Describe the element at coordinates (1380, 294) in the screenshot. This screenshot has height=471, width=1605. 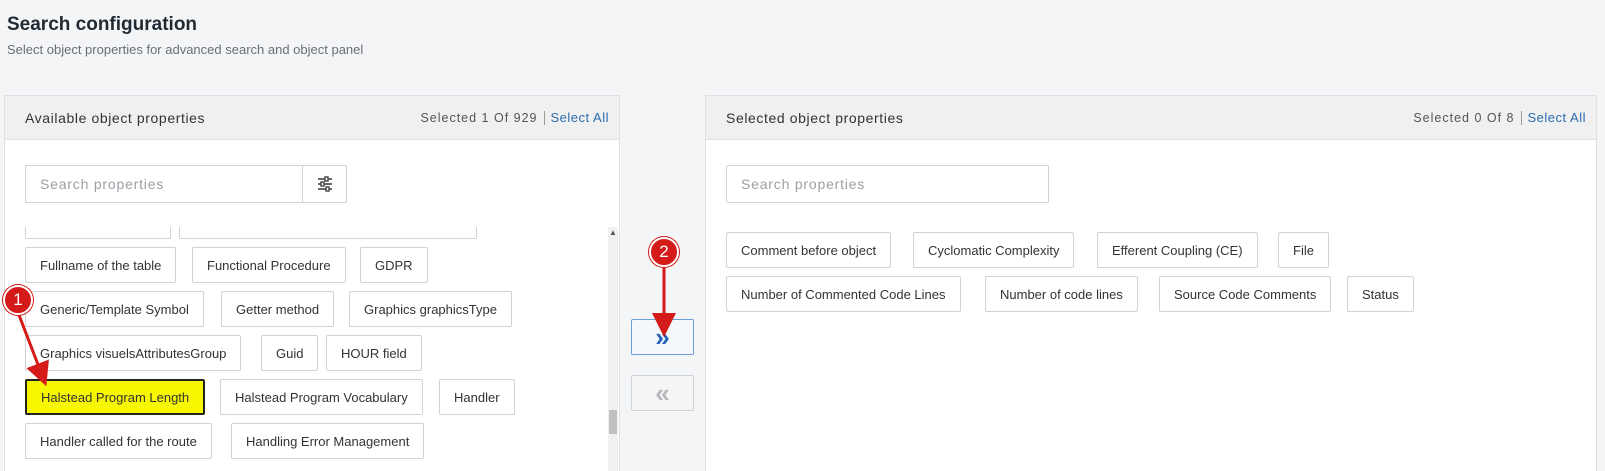
I see `selected-property-chip: Status` at that location.